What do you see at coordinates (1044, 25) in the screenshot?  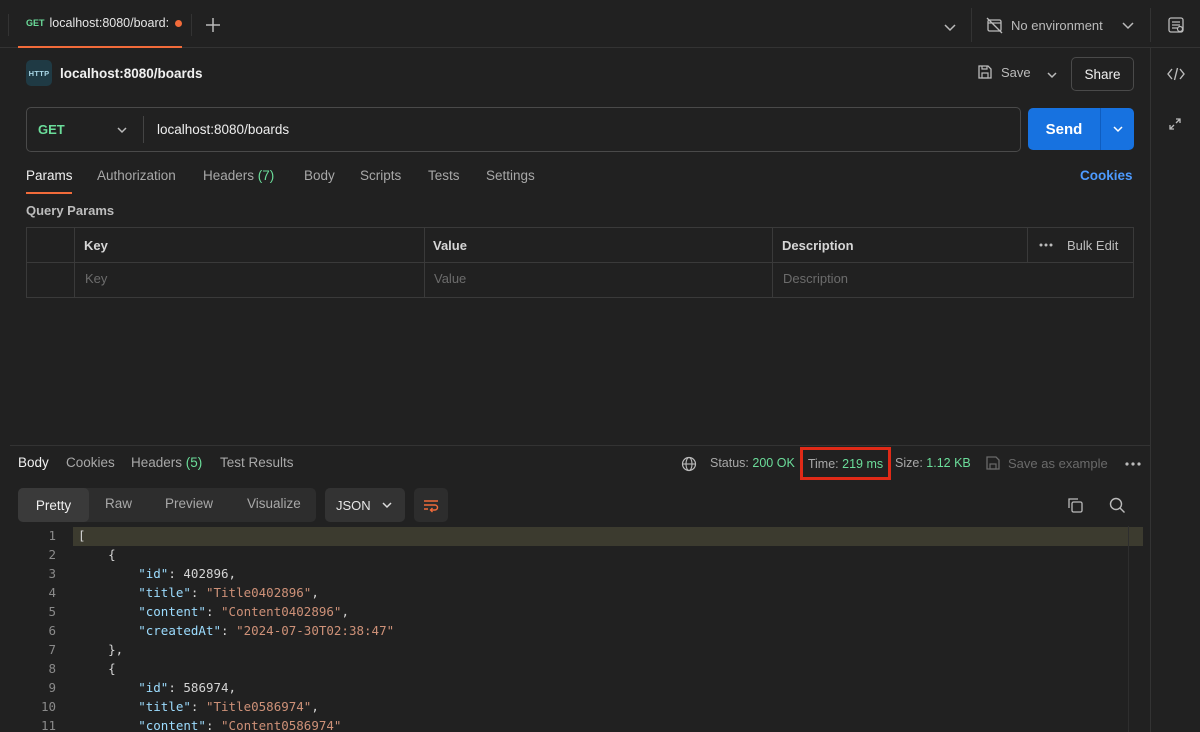 I see `environment-selector: No environment` at bounding box center [1044, 25].